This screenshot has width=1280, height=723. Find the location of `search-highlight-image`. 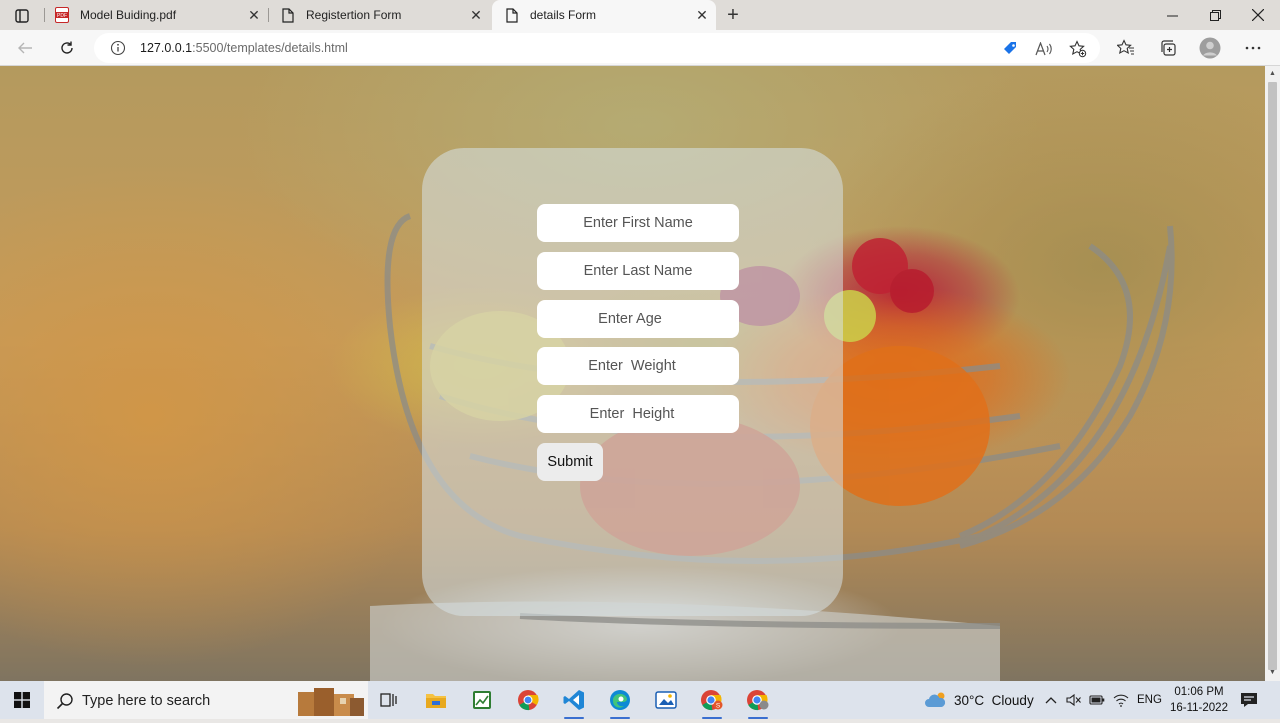

search-highlight-image is located at coordinates (330, 701).